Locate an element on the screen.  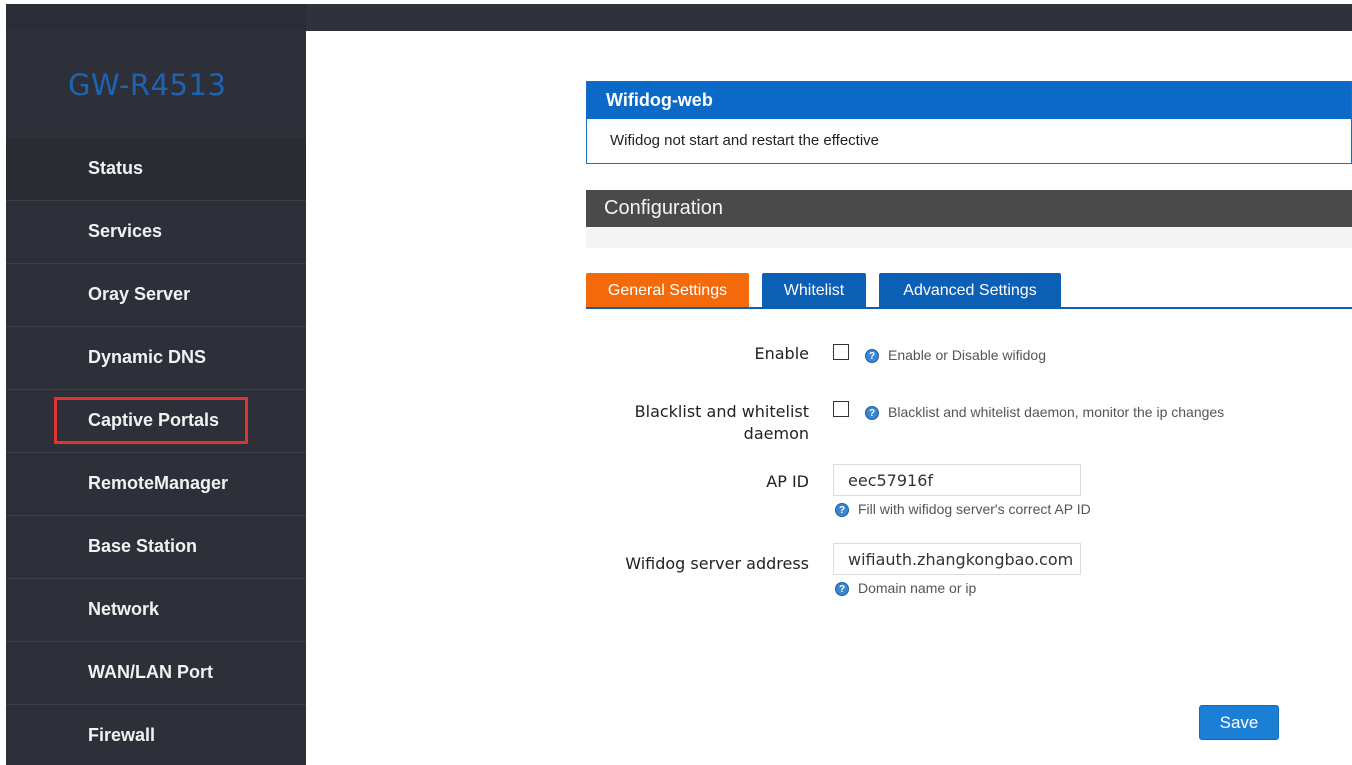
sidebar-item-base-station: Base Station is located at coordinates (156, 547).